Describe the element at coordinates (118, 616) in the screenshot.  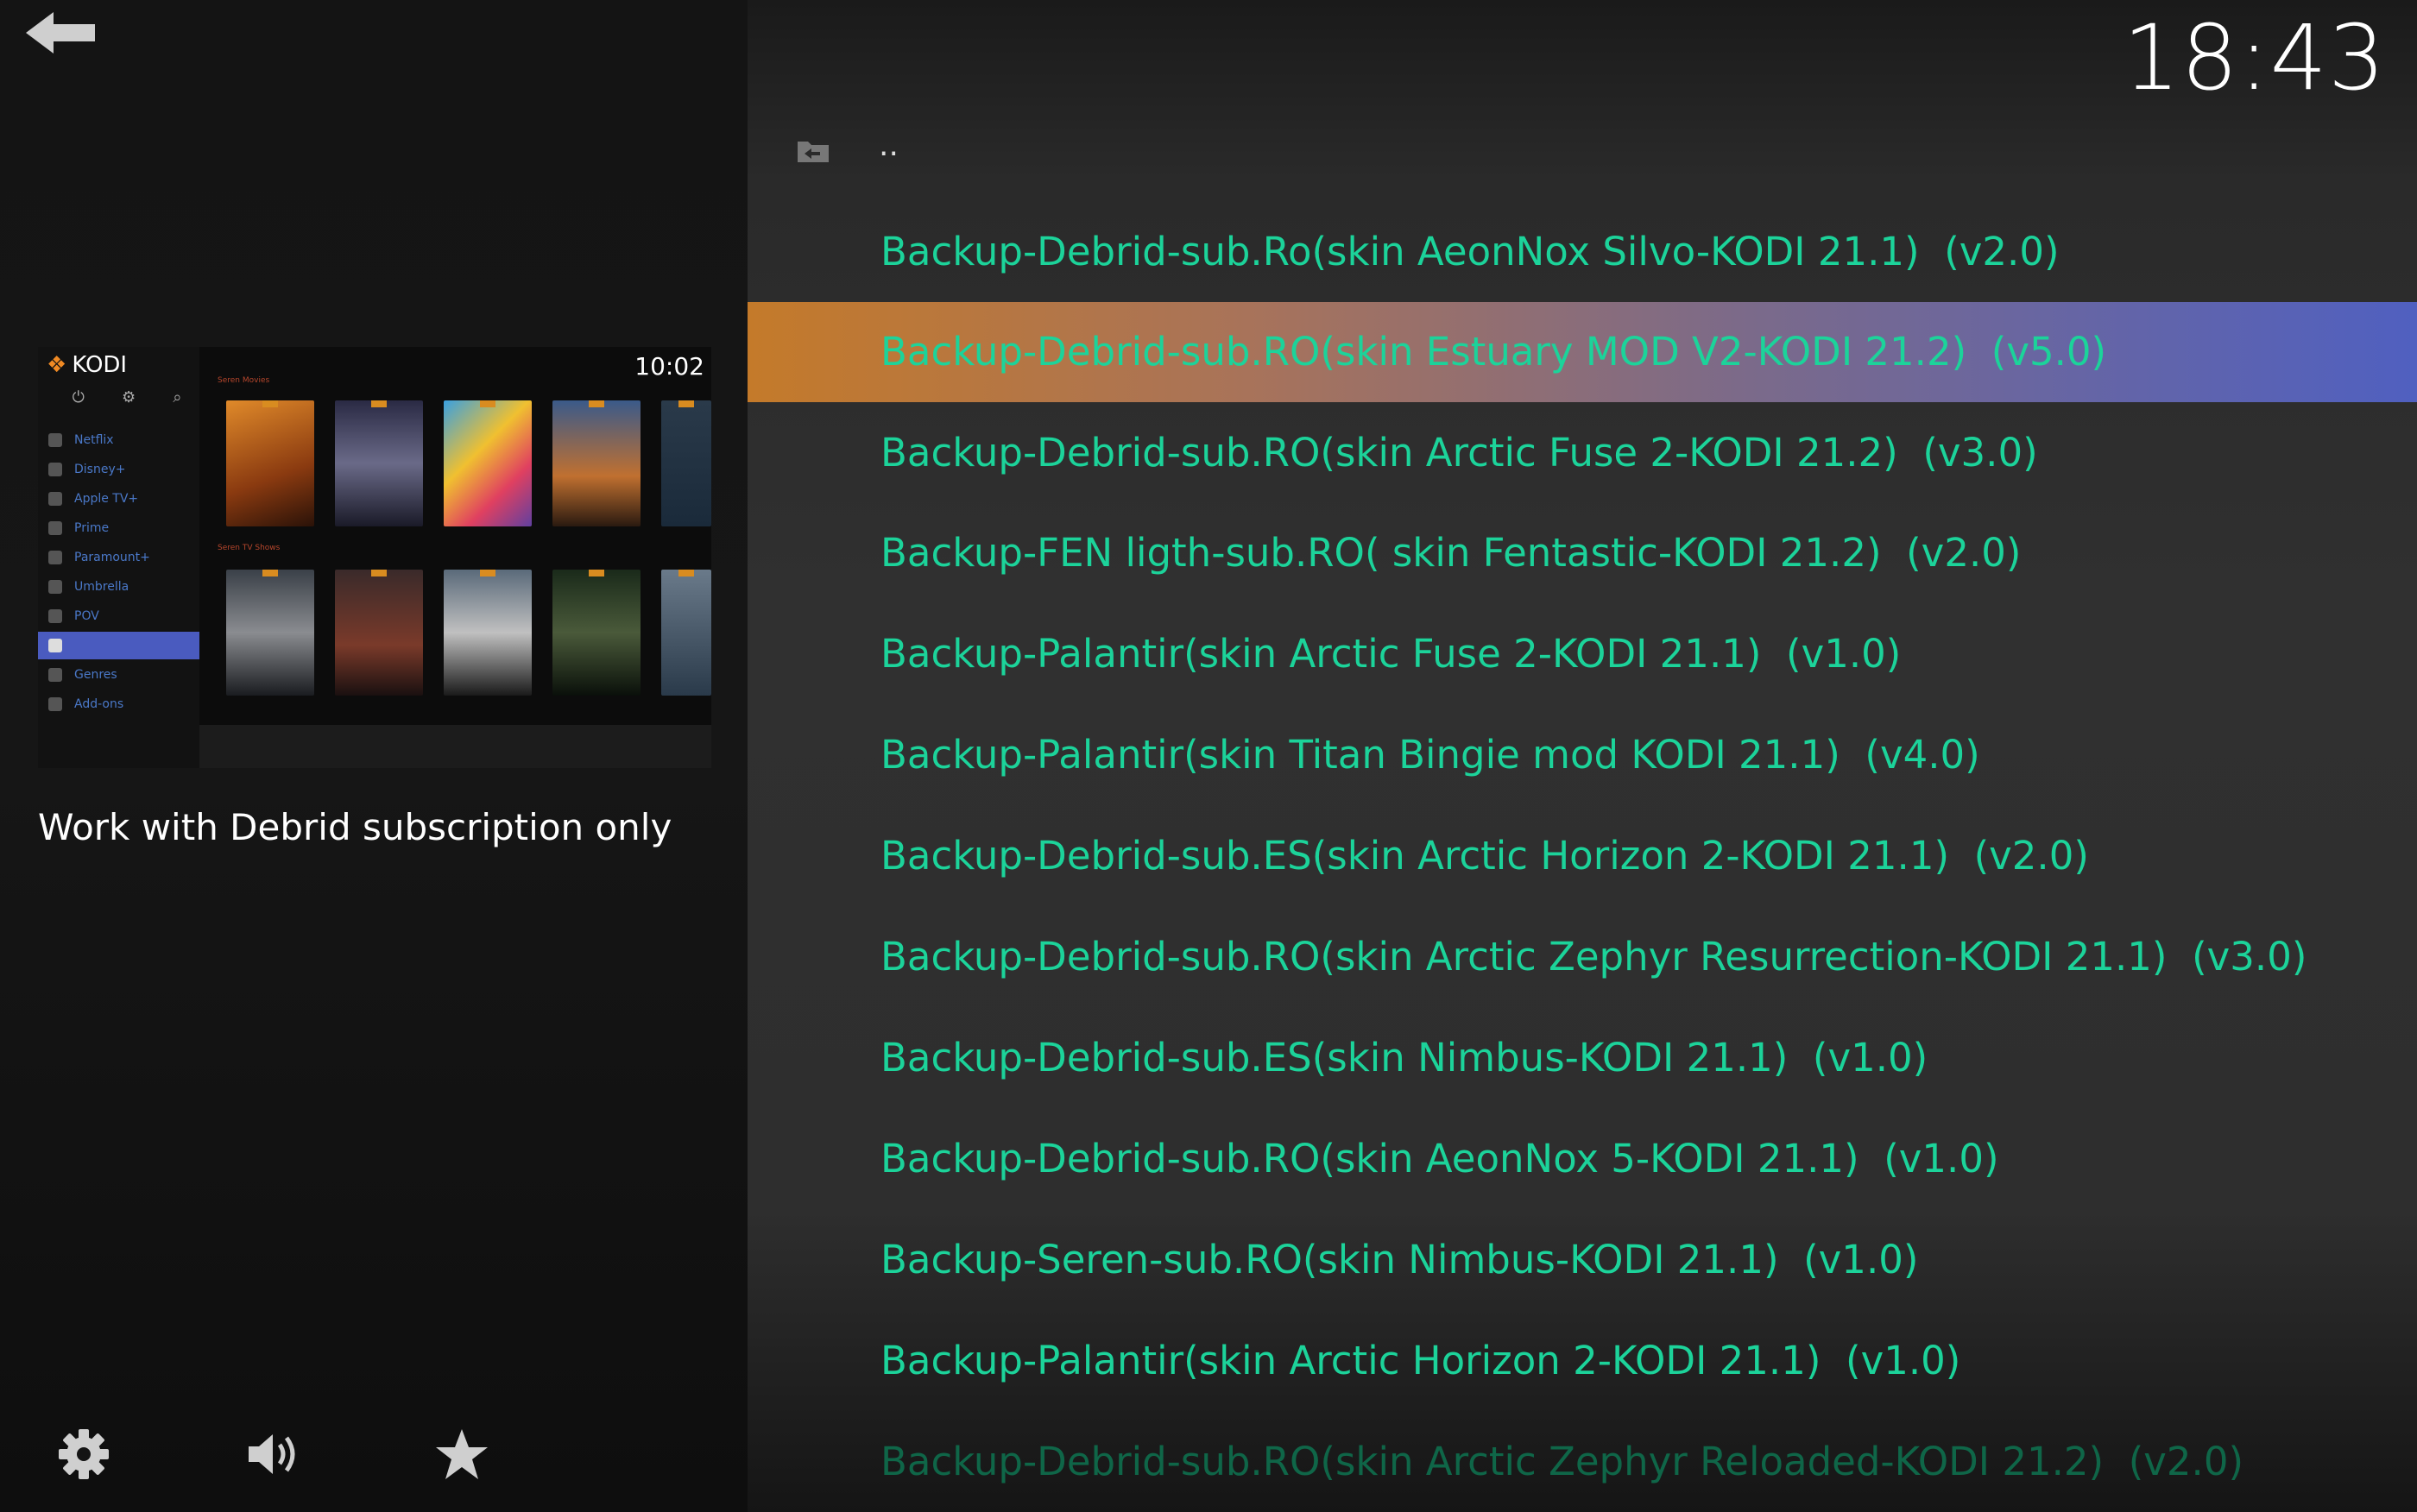
I see `preview-sidebar-item: POV` at that location.